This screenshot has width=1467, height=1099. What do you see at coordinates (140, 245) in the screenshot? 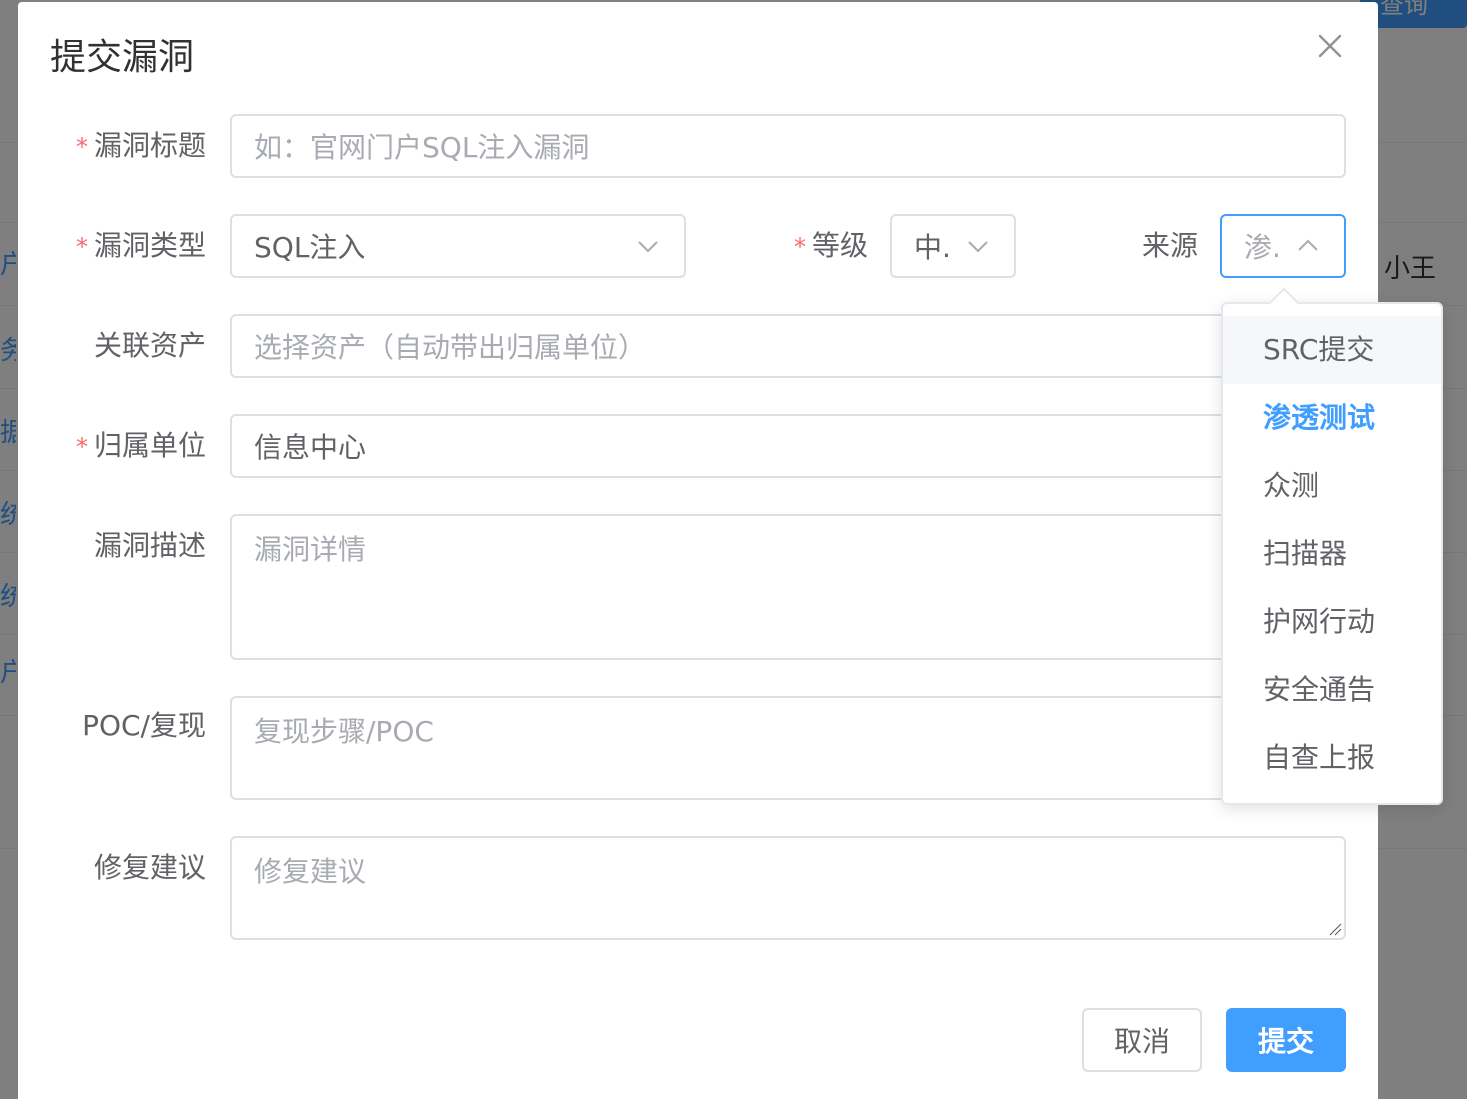
I see `type-label: * 漏洞类型` at bounding box center [140, 245].